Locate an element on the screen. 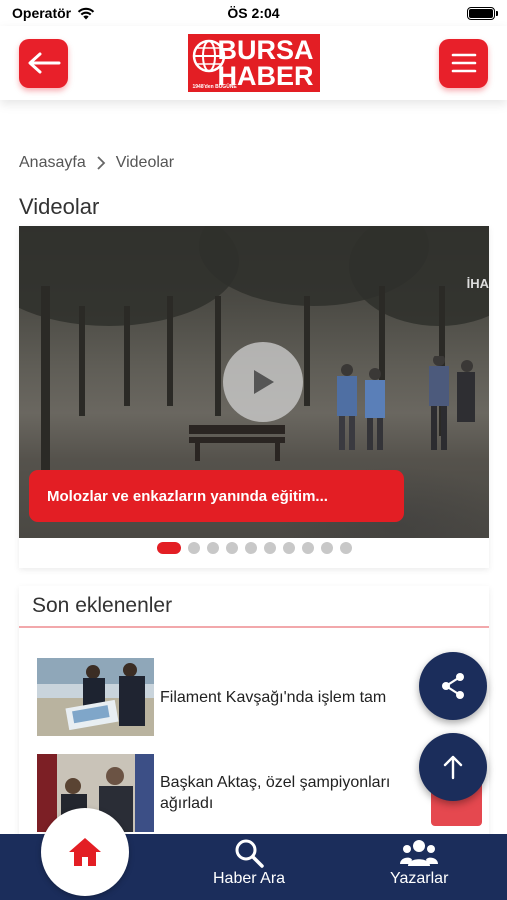 The height and width of the screenshot is (900, 507). bursa-haber-logo: BURSA HABER 1948'den BUGÜNE is located at coordinates (253, 63).